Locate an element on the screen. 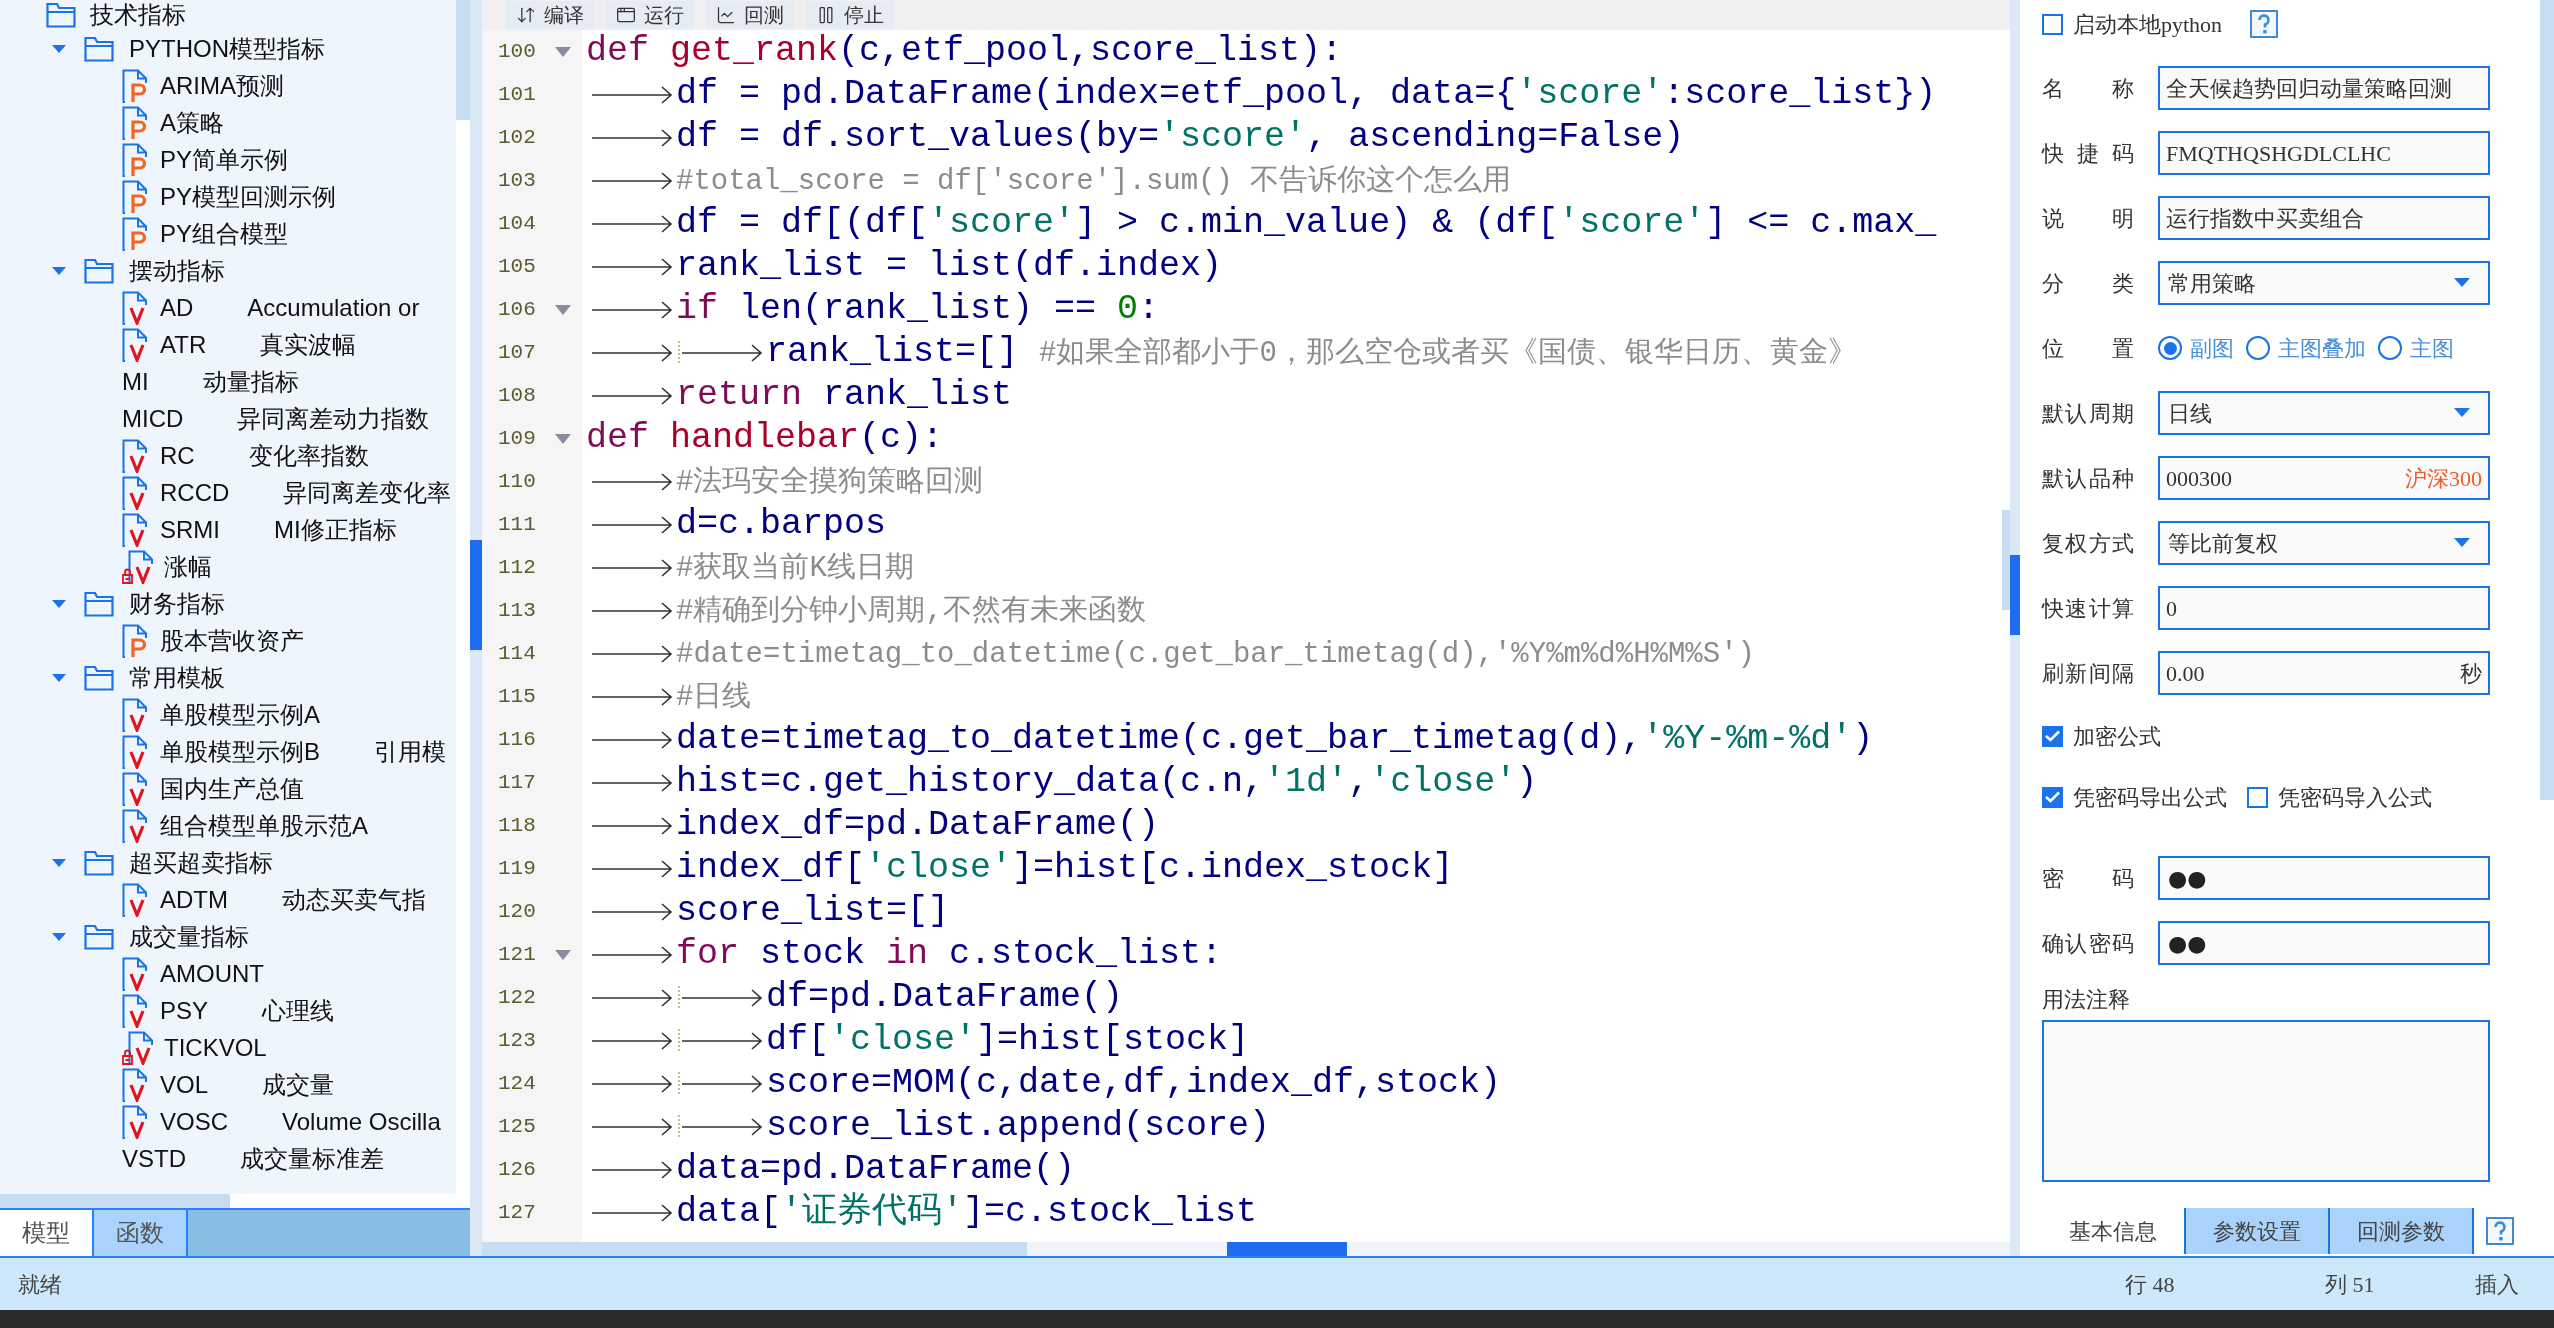 Image resolution: width=2554 pixels, height=1328 pixels. tree-item: 国内生产总值 is located at coordinates (228, 788).